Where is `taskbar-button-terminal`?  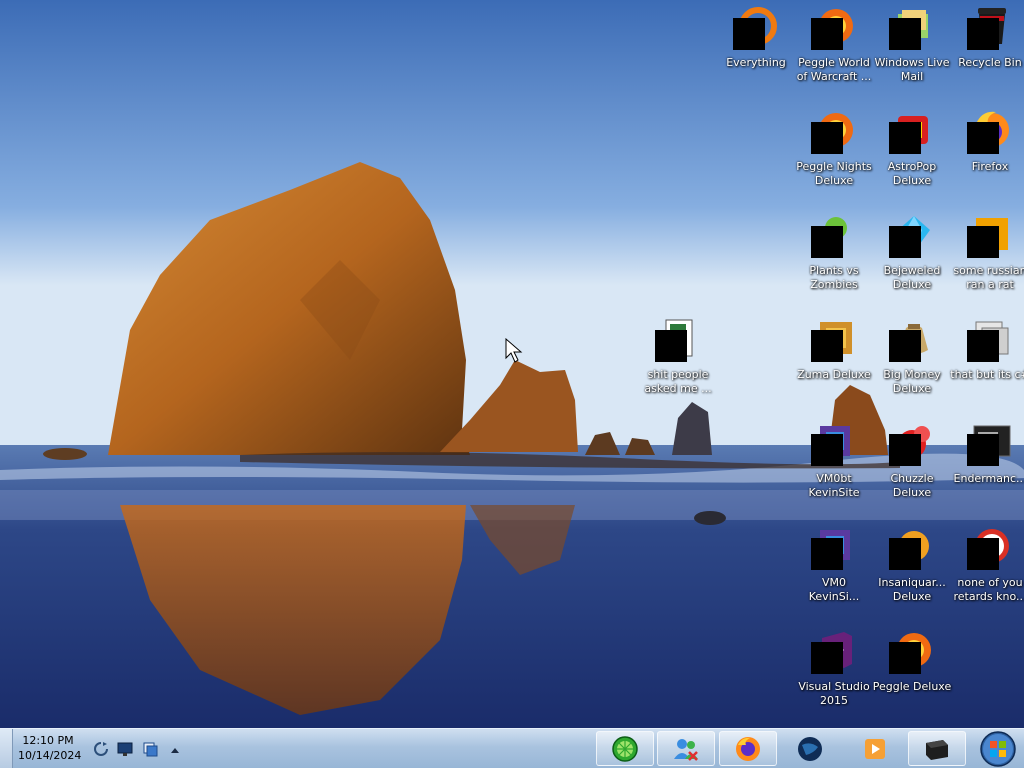
taskbar-button-terminal is located at coordinates (937, 748).